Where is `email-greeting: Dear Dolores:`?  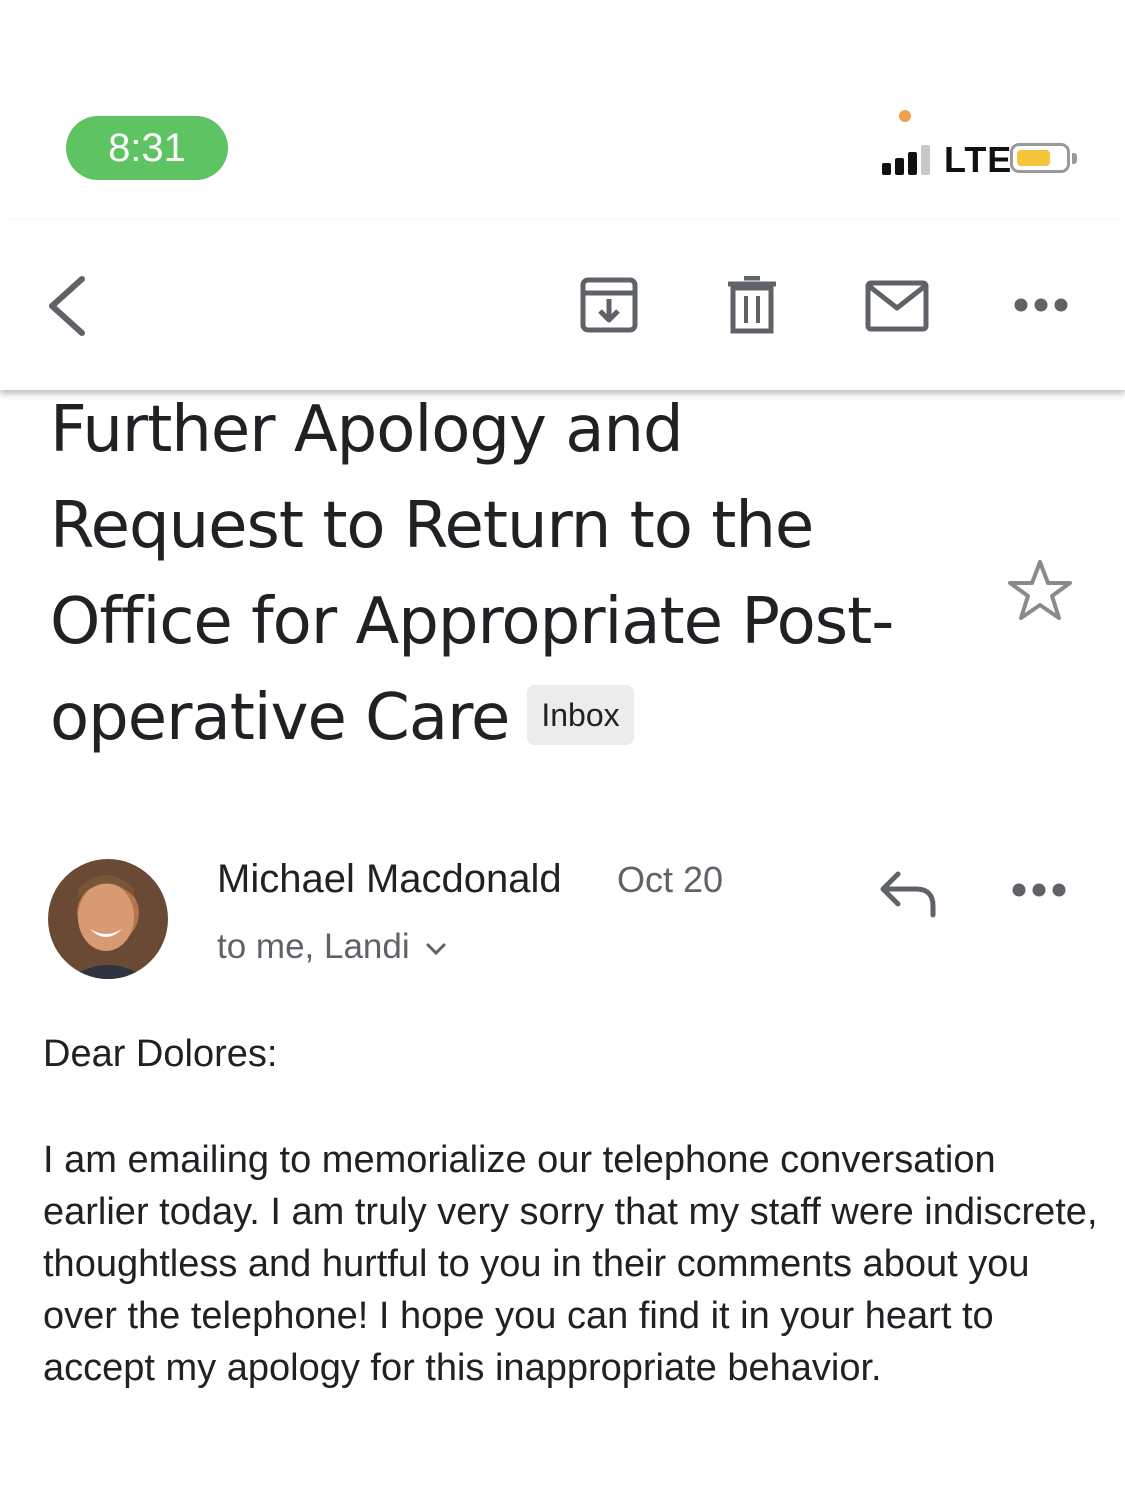 email-greeting: Dear Dolores: is located at coordinates (160, 1054).